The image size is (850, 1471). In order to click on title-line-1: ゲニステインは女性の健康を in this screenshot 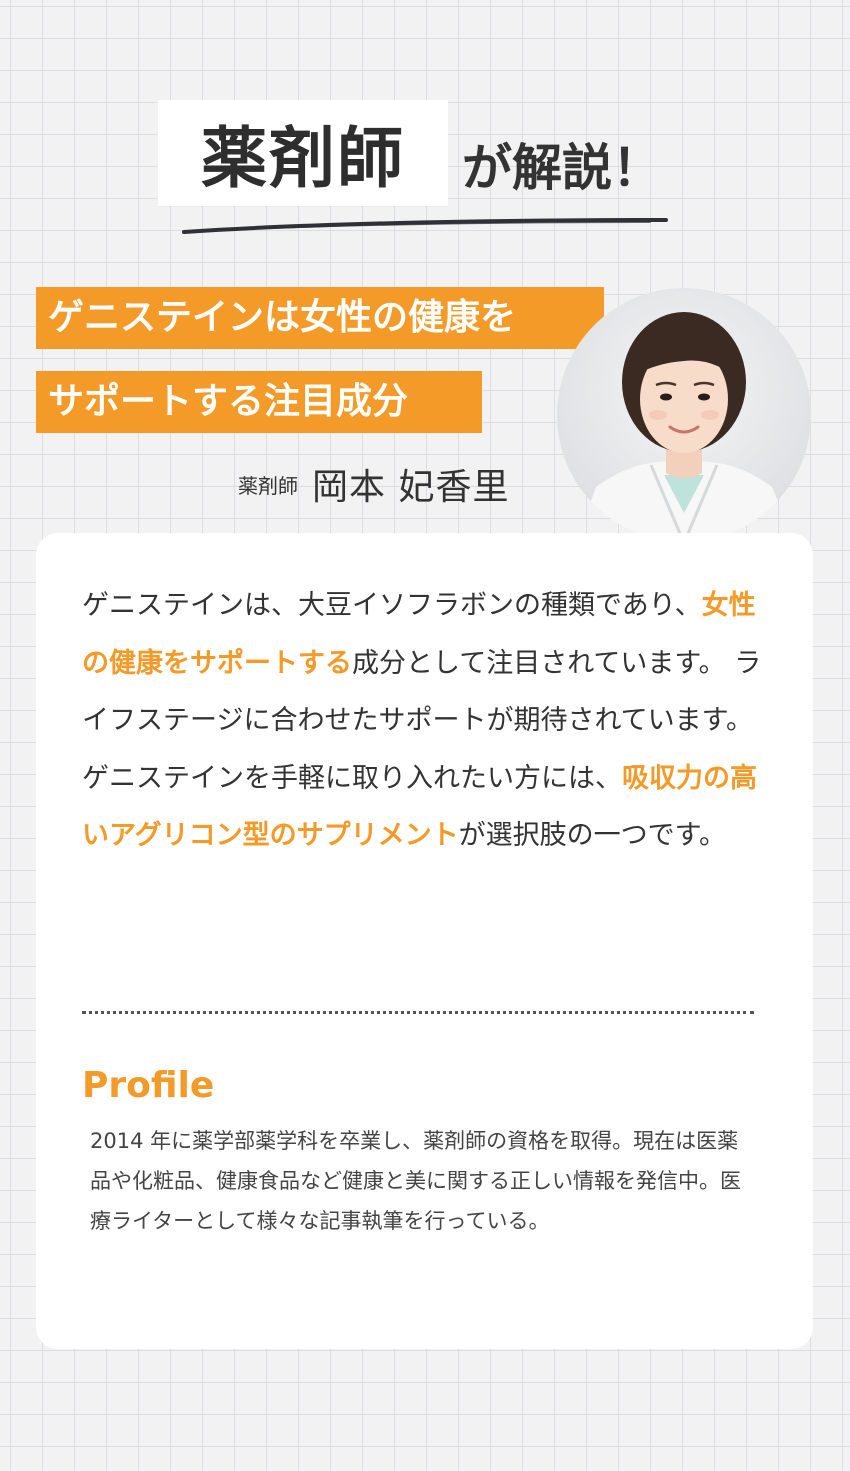, I will do `click(320, 318)`.